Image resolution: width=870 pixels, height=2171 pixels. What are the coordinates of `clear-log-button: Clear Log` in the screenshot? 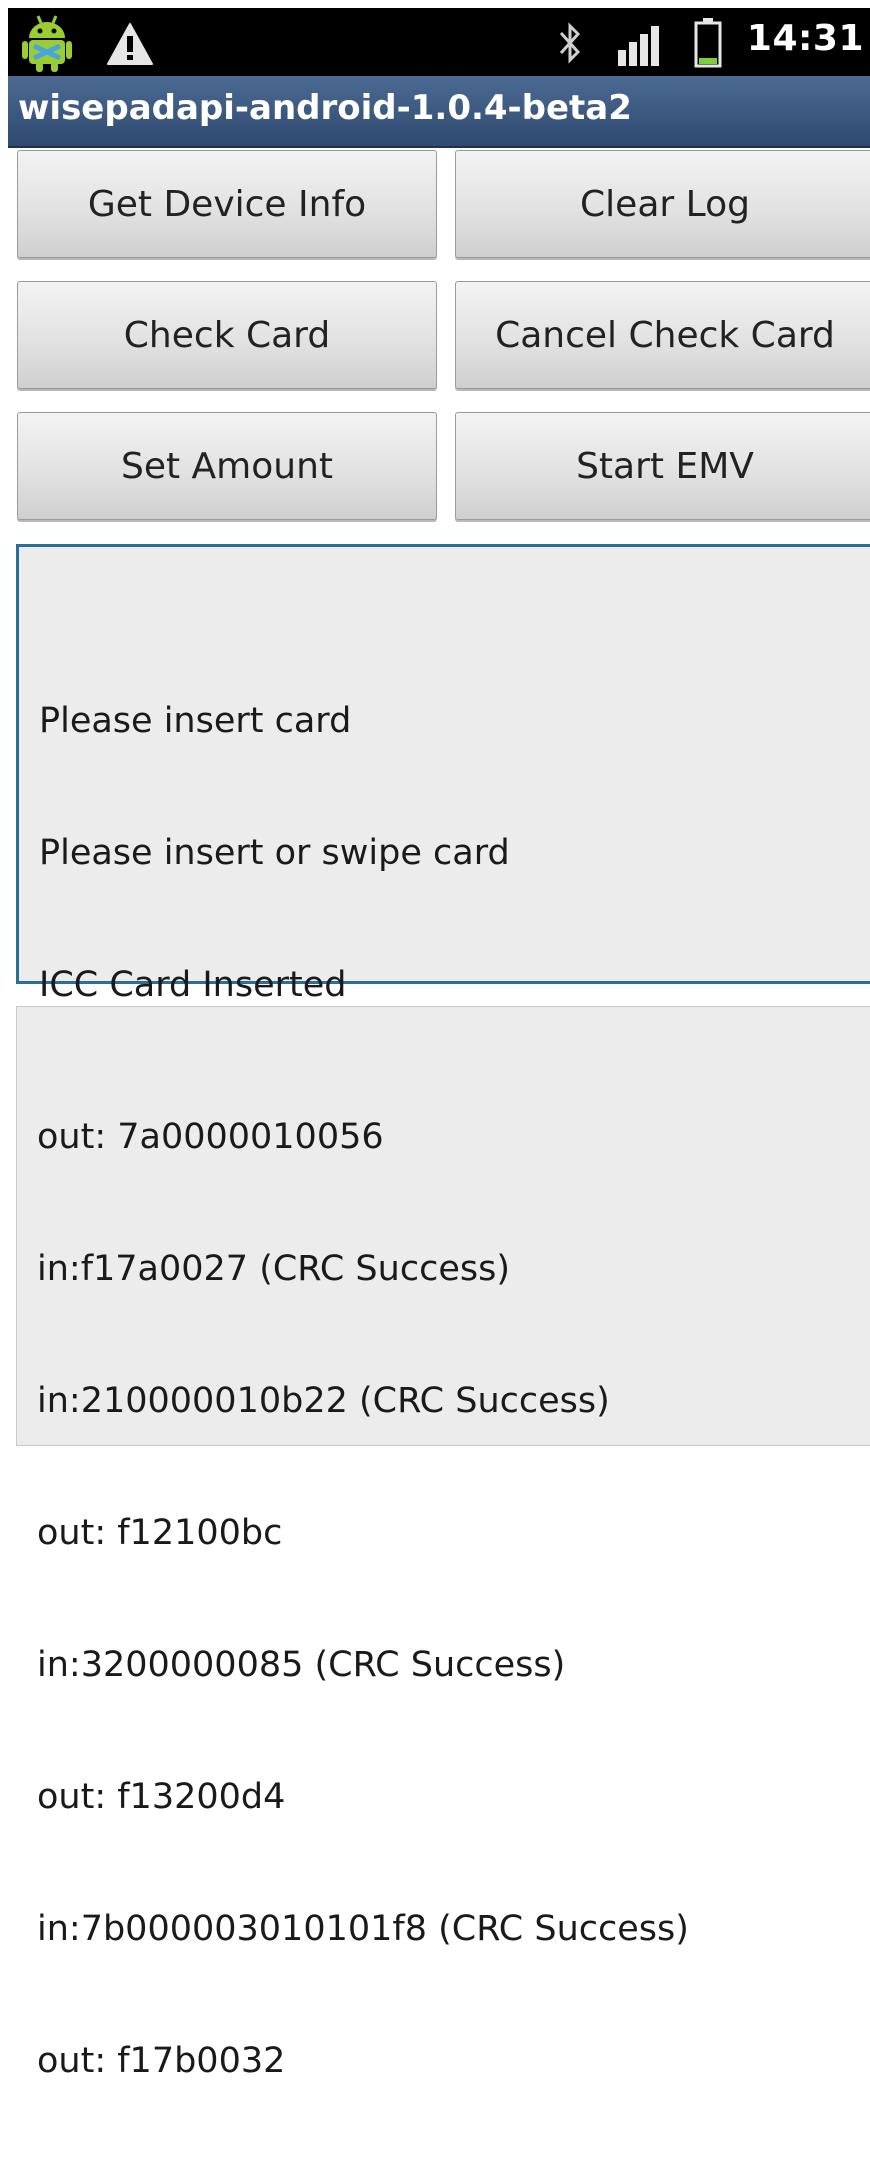 It's located at (662, 204).